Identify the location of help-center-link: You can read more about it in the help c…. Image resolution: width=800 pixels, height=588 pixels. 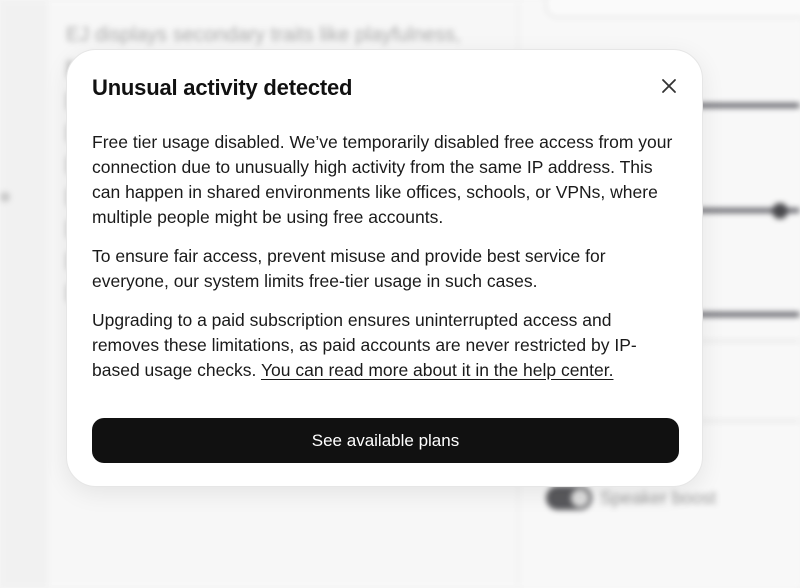
(437, 370).